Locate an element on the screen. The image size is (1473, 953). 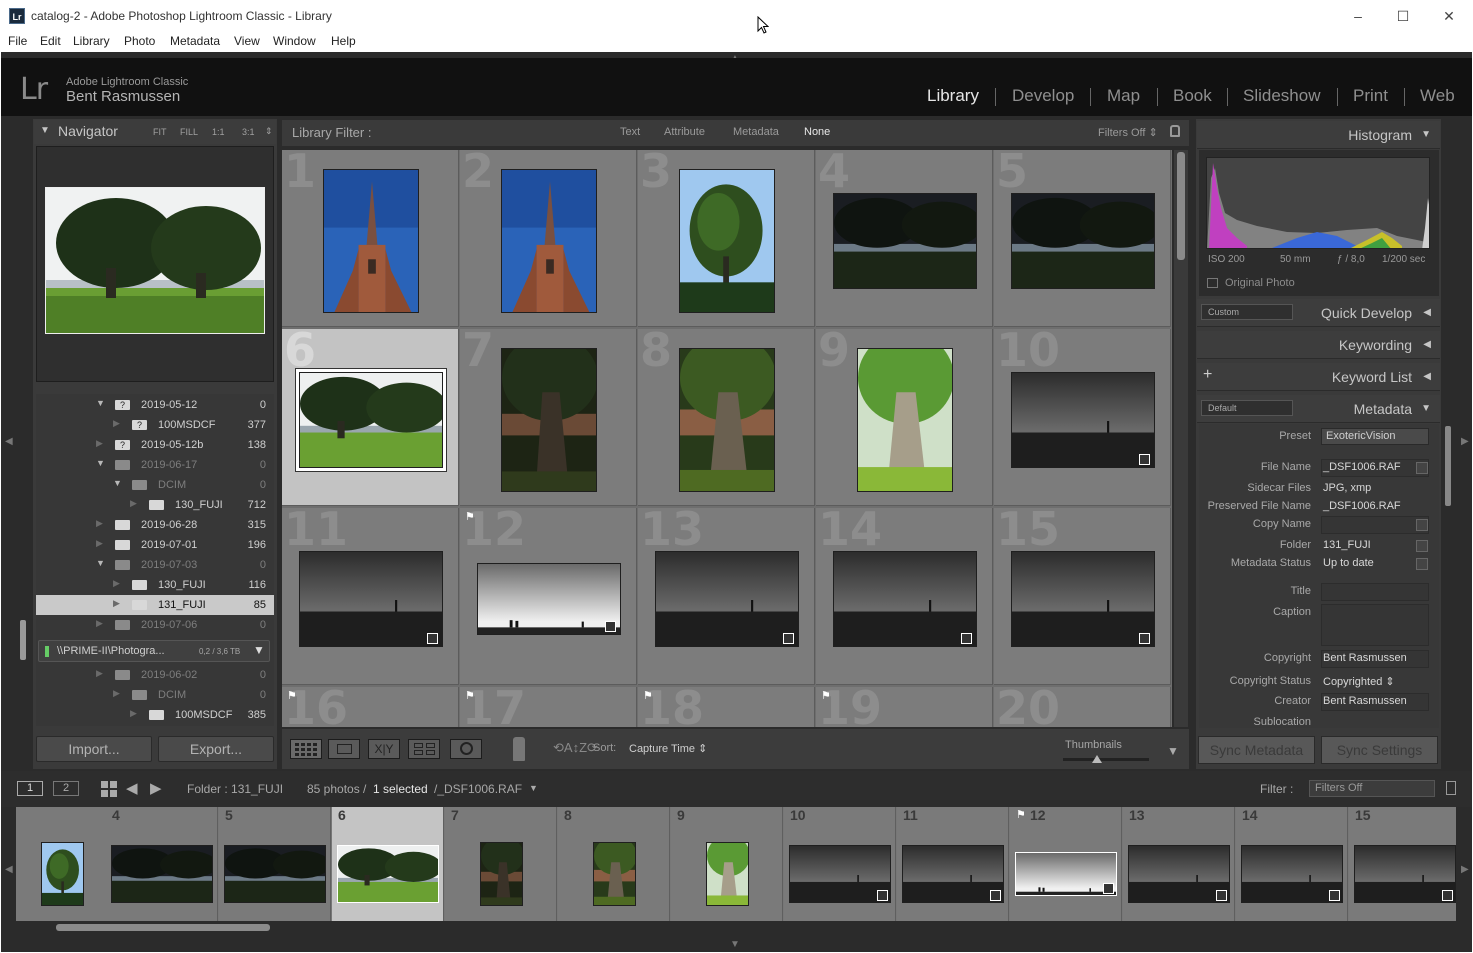
filmstrip-cell: 8 is located at coordinates (614, 864).